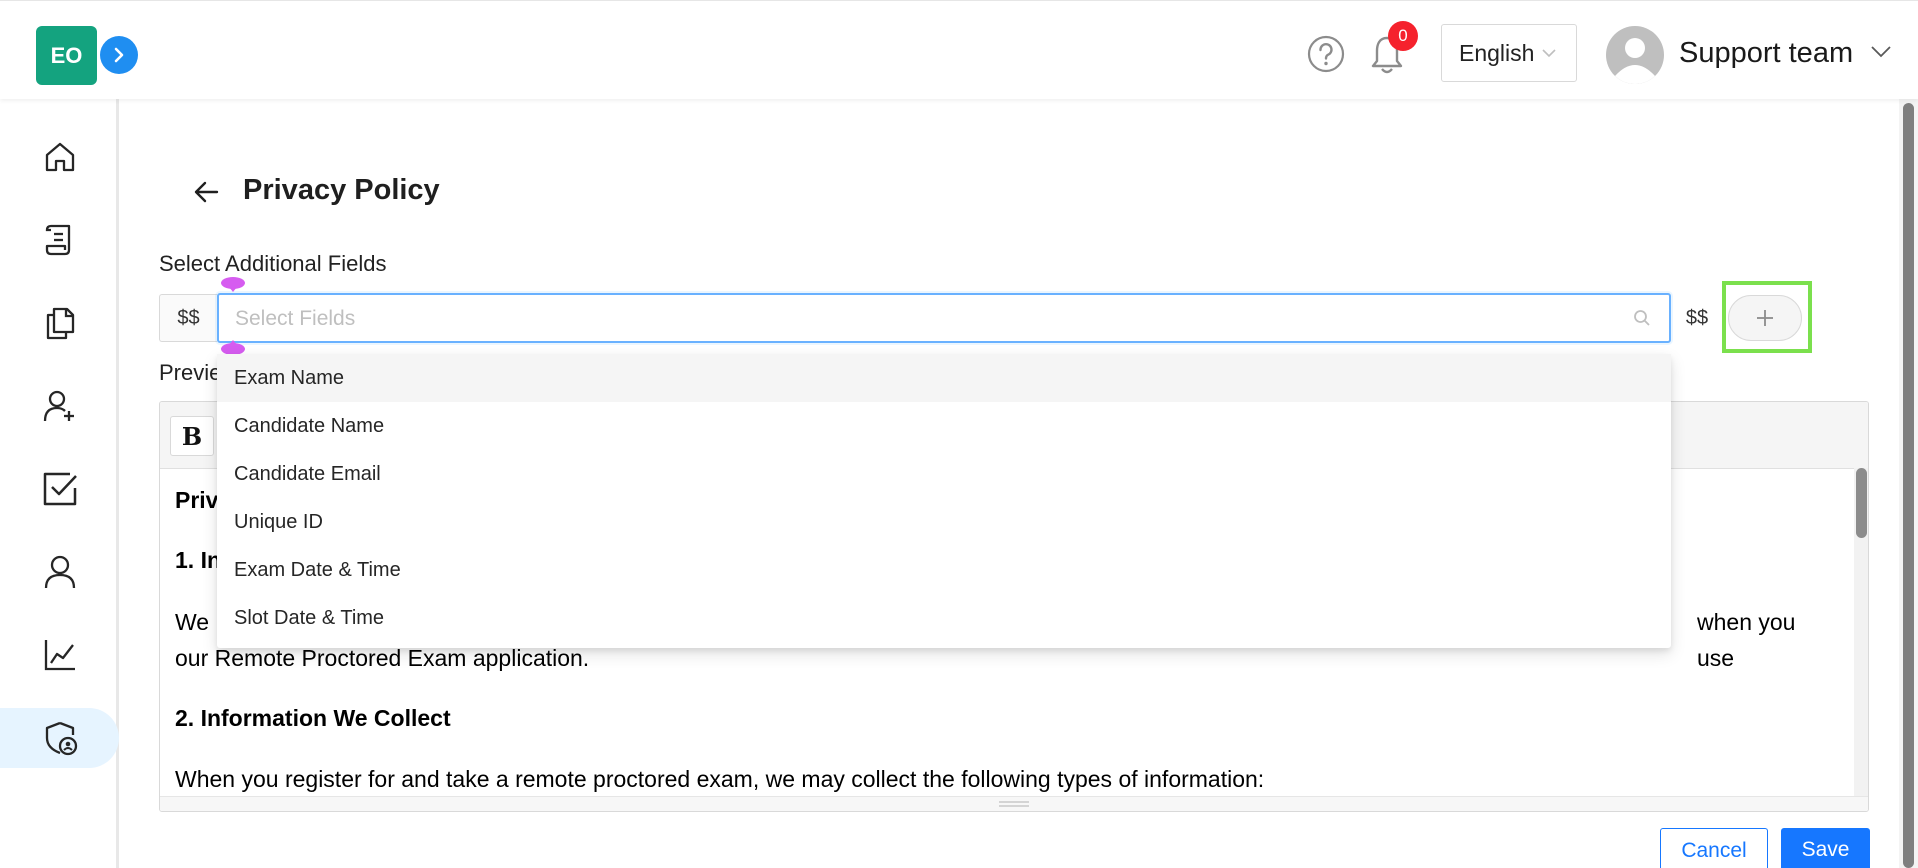  I want to click on help-button, so click(1326, 56).